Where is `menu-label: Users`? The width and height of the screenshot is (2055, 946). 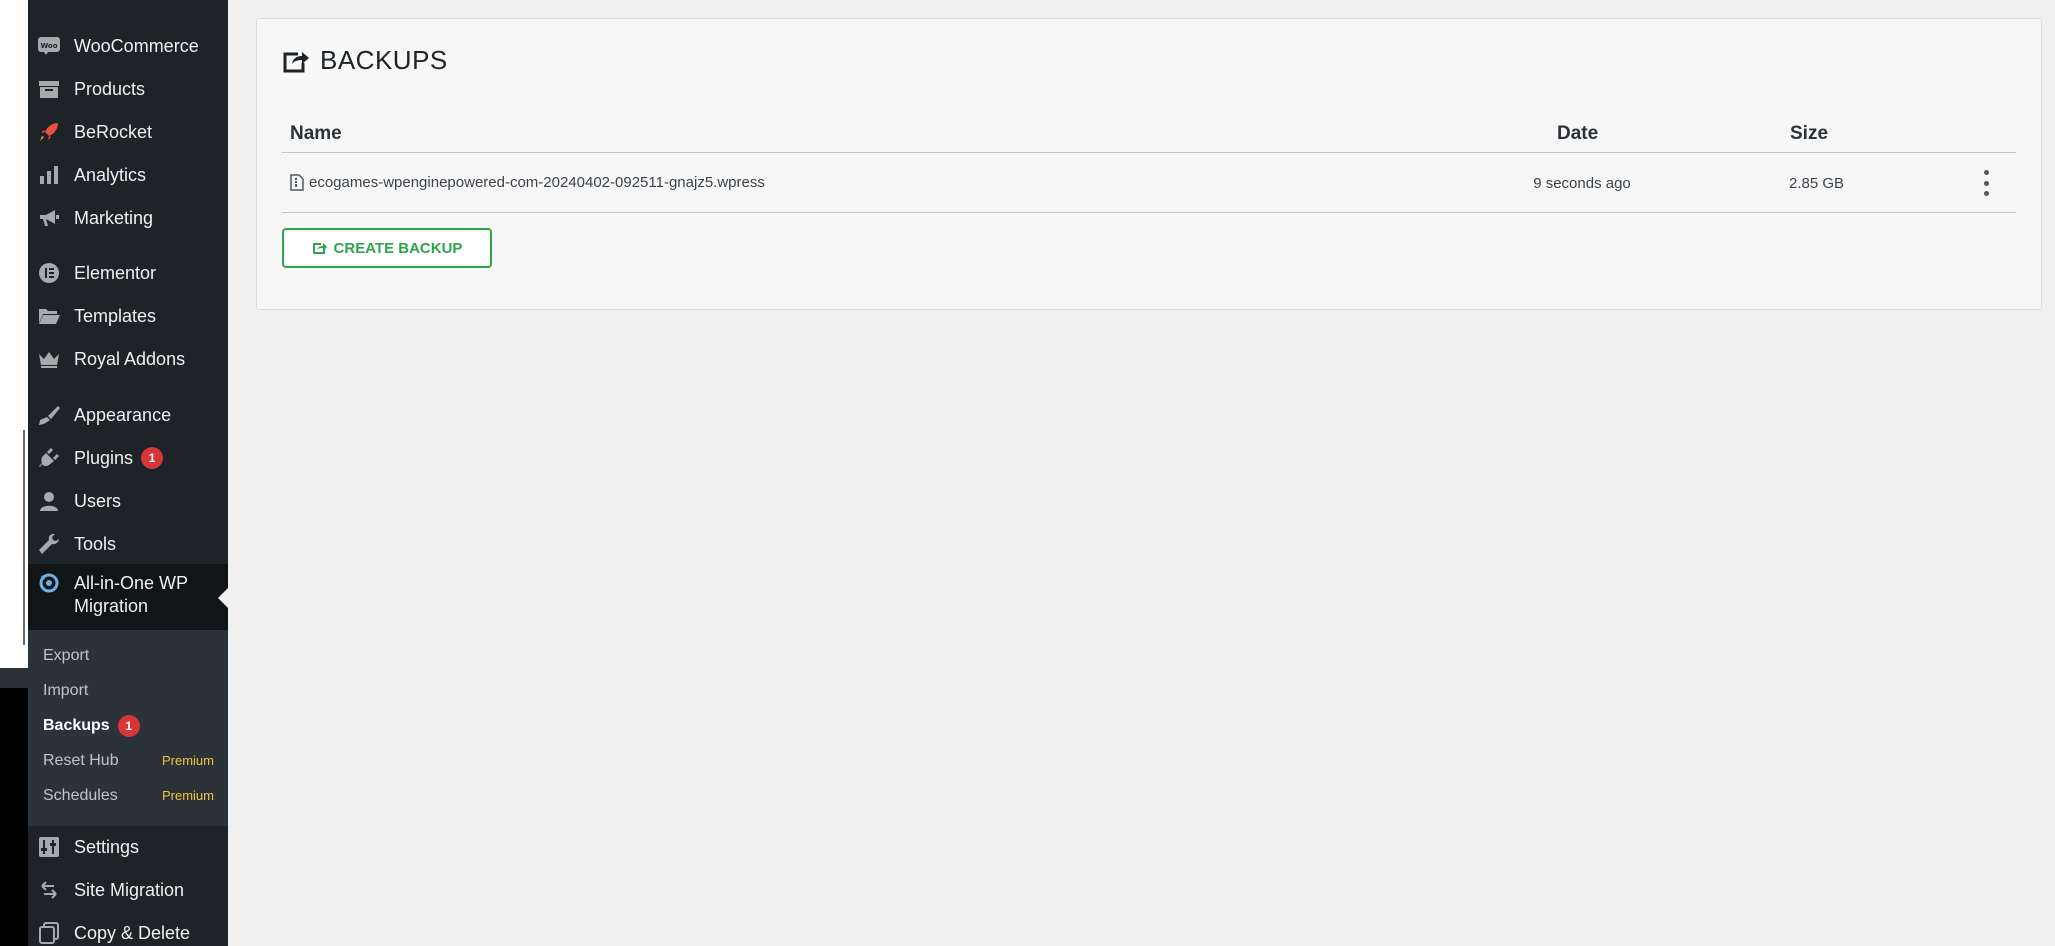 menu-label: Users is located at coordinates (98, 500).